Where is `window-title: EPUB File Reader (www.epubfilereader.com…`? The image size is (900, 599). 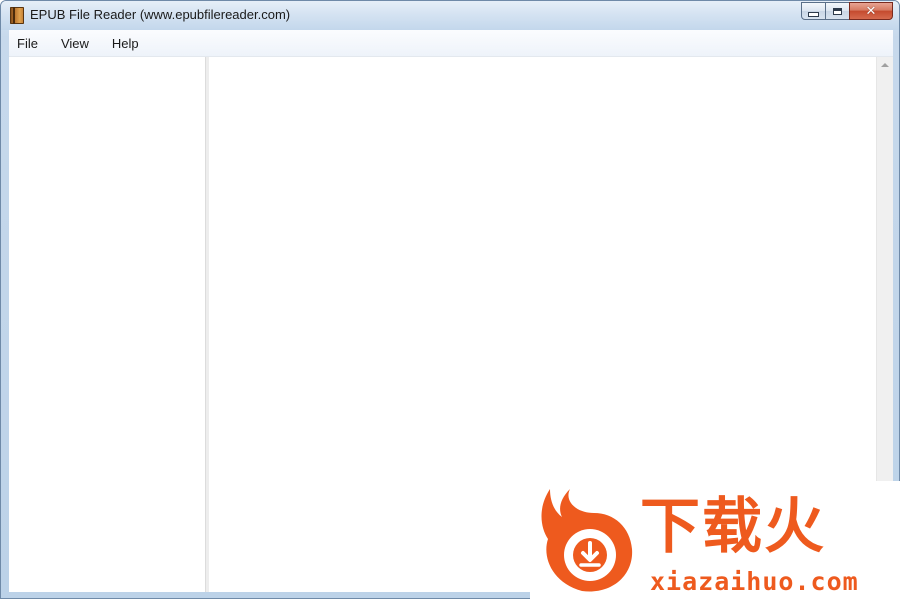 window-title: EPUB File Reader (www.epubfilereader.com… is located at coordinates (160, 14).